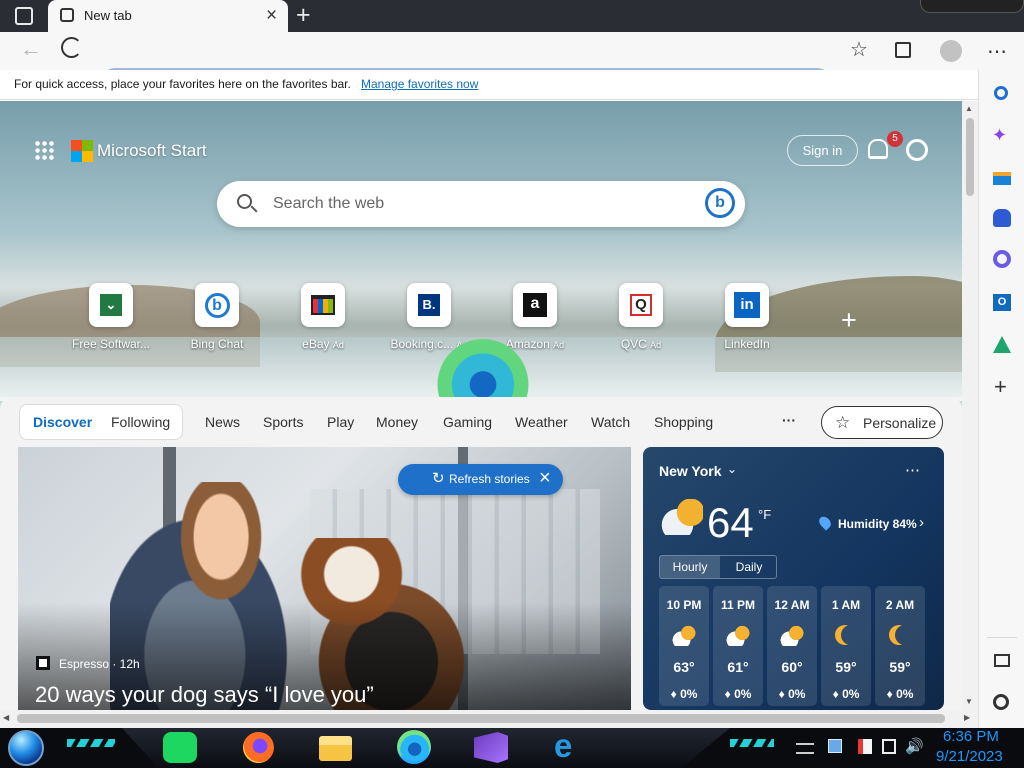 Image resolution: width=1024 pixels, height=768 pixels. What do you see at coordinates (222, 422) in the screenshot?
I see `tab-news: News` at bounding box center [222, 422].